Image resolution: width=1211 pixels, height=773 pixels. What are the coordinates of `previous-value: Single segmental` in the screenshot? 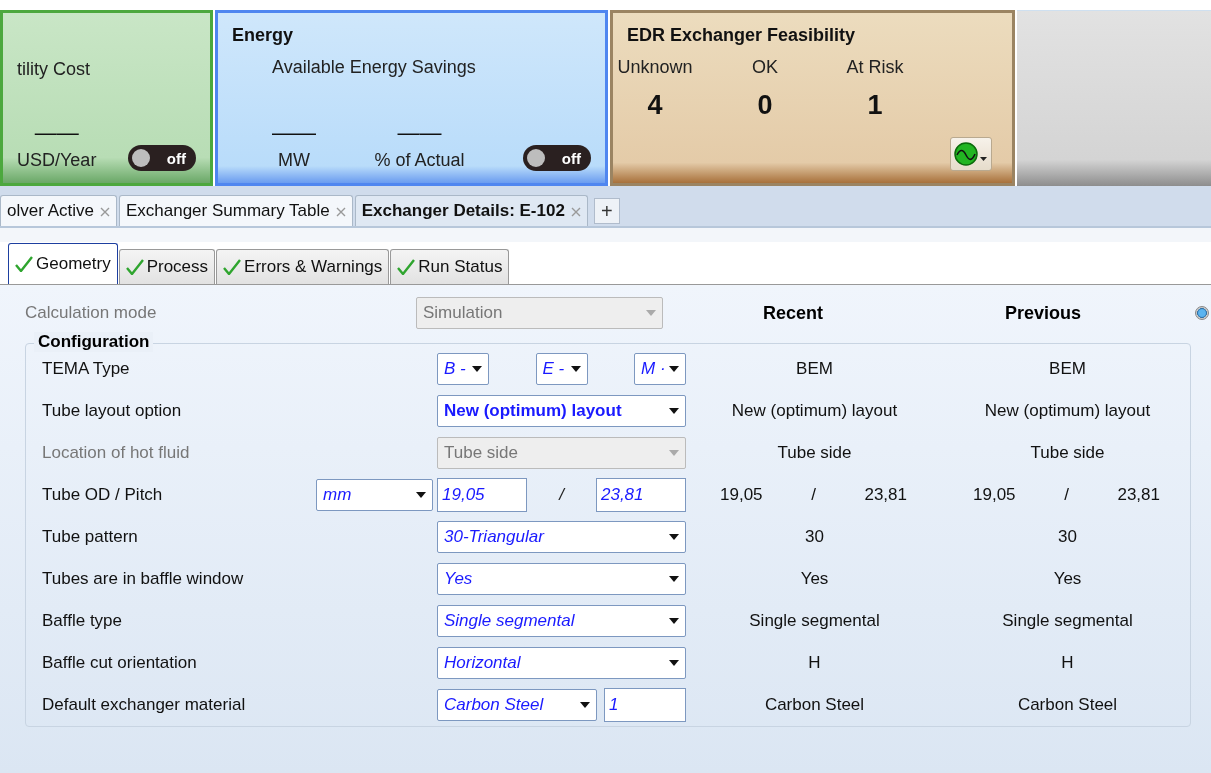 It's located at (1067, 621).